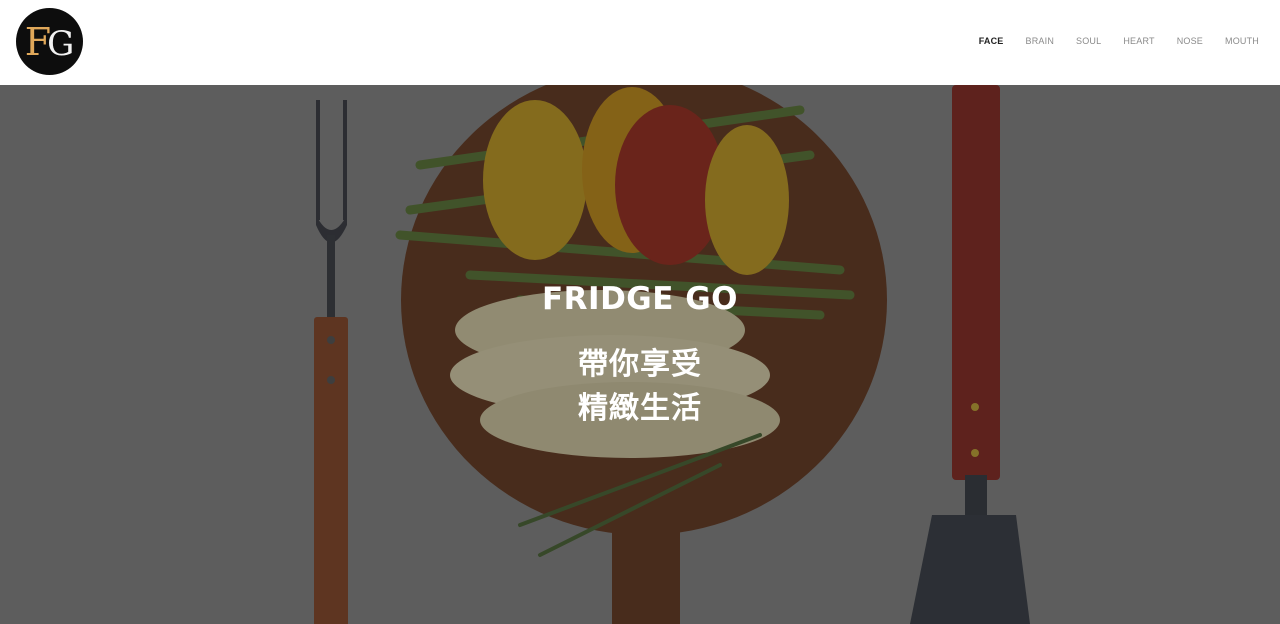 The image size is (1280, 624). Describe the element at coordinates (640, 364) in the screenshot. I see `hero-subtitle-line1: 帶你享受` at that location.